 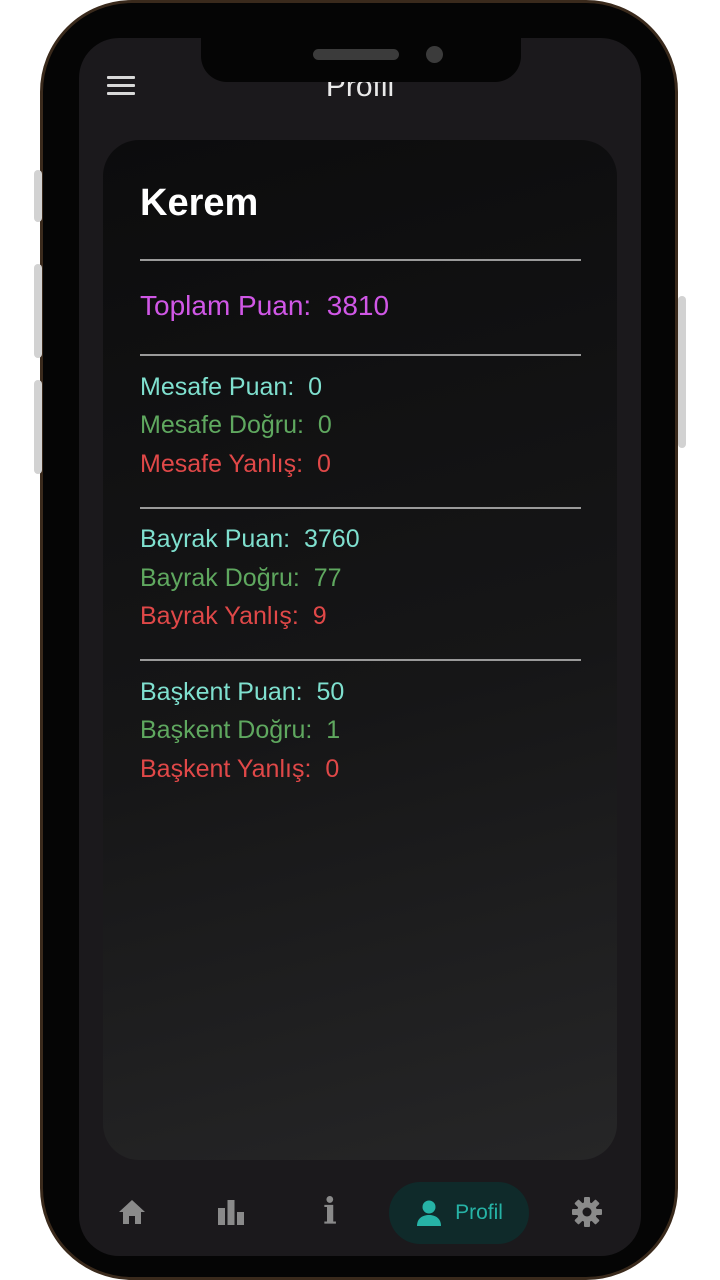 I want to click on bayrak-yanlis-row: Bayrak Yanlış: 9, so click(x=233, y=616).